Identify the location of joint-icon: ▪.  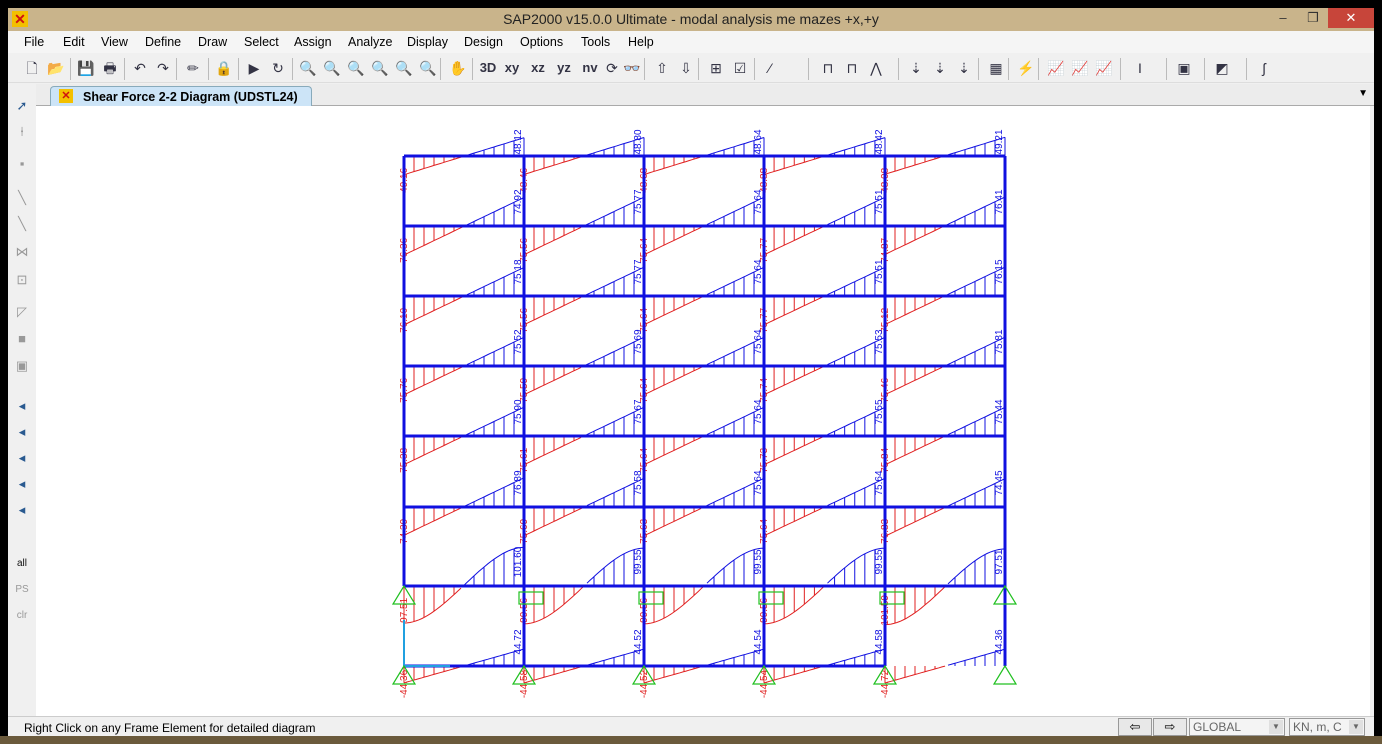
(22, 164).